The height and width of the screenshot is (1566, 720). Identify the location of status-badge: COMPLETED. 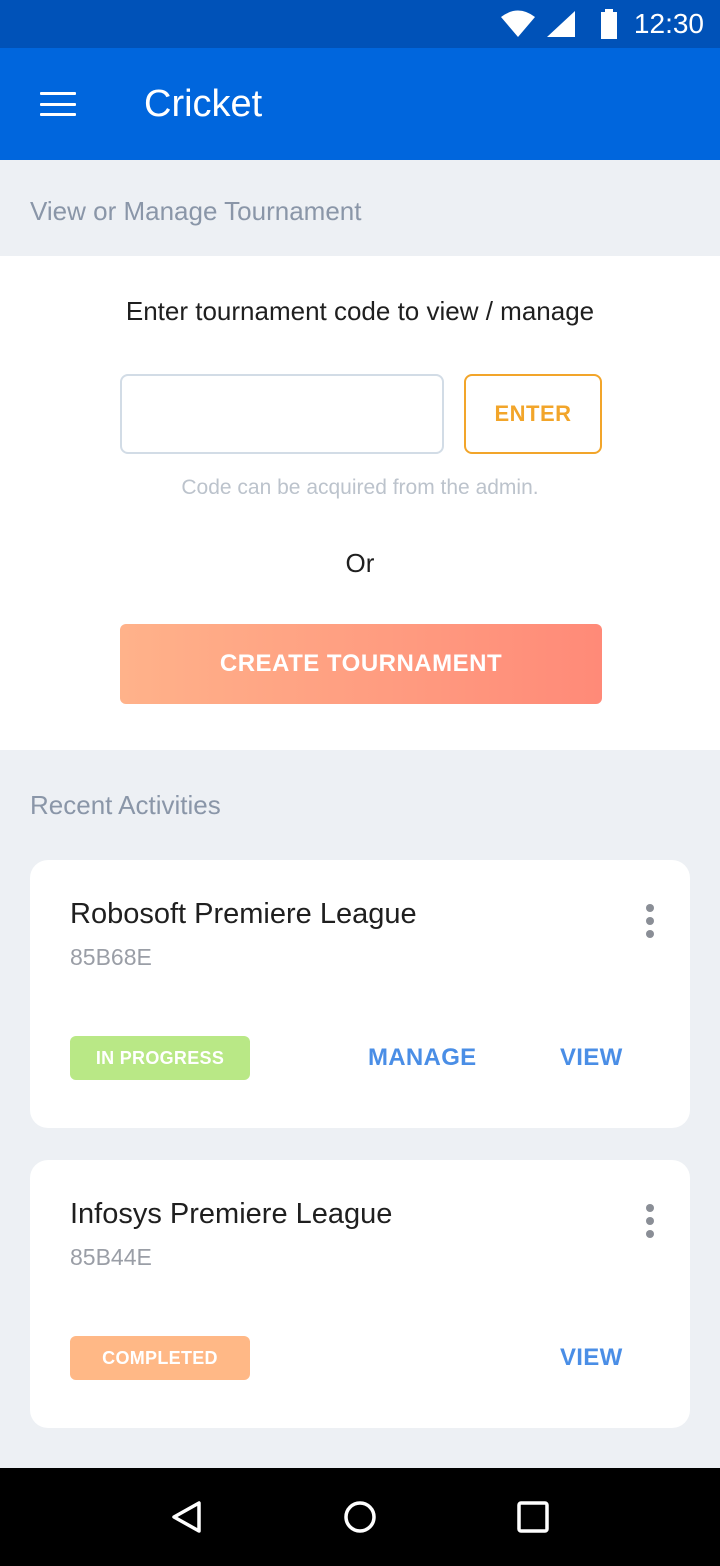
(160, 1358).